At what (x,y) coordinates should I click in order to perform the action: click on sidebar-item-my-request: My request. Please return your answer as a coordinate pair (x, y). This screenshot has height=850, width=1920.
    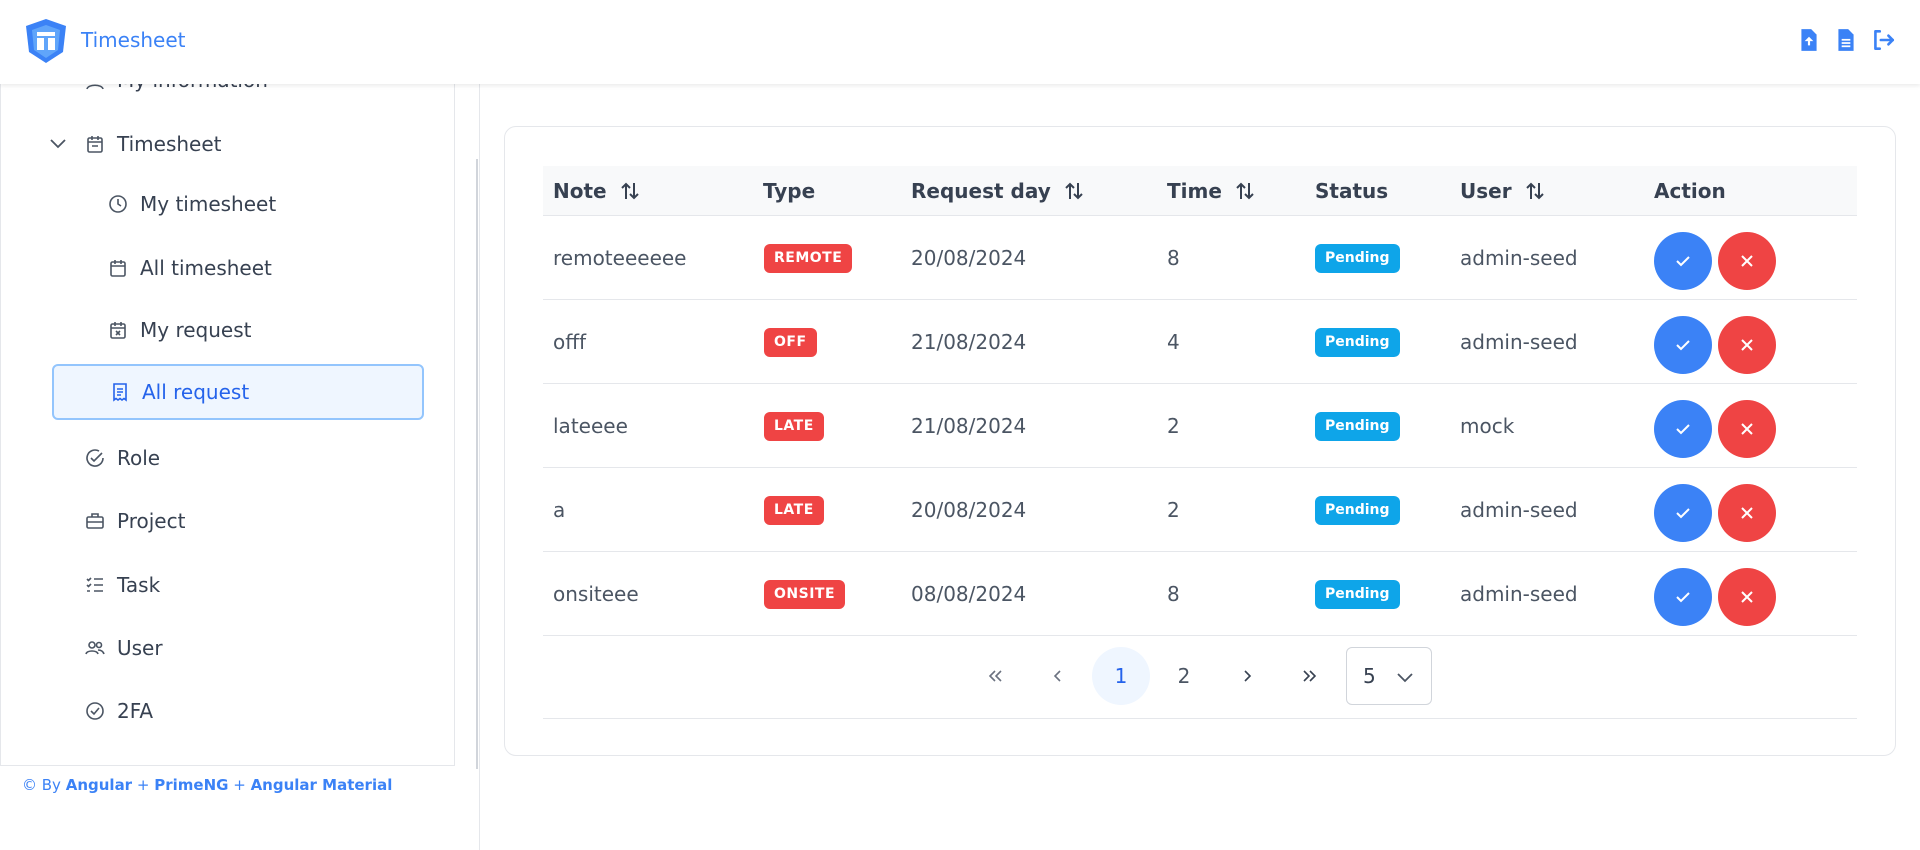
    Looking at the image, I should click on (179, 330).